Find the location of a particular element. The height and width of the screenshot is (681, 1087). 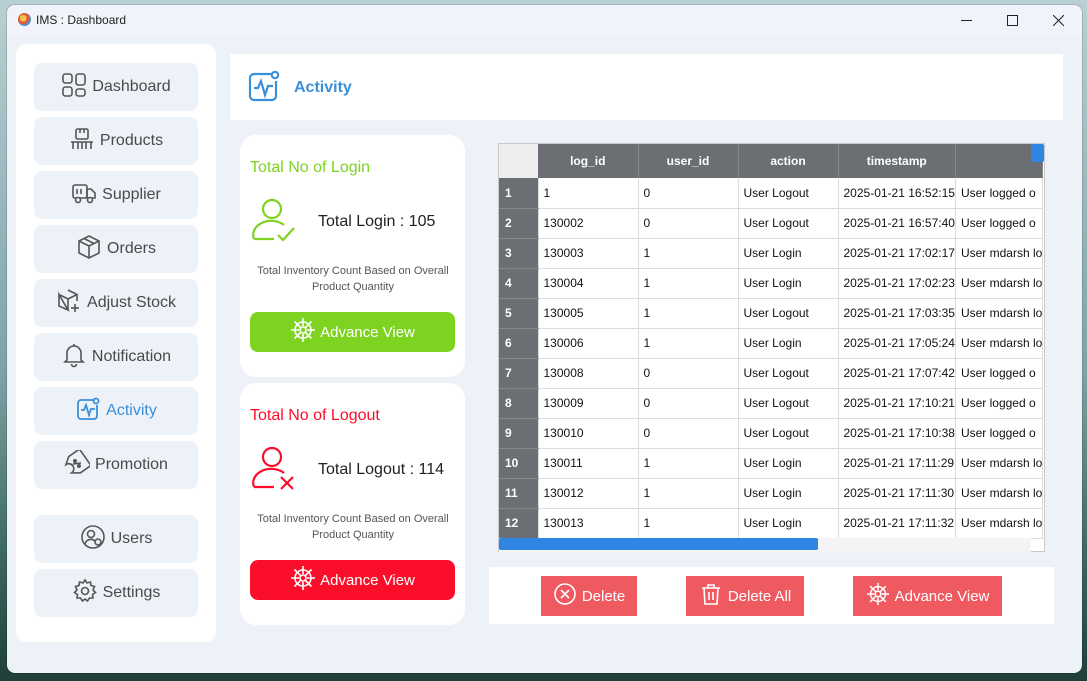

table-cell: 130003 is located at coordinates (588, 253).